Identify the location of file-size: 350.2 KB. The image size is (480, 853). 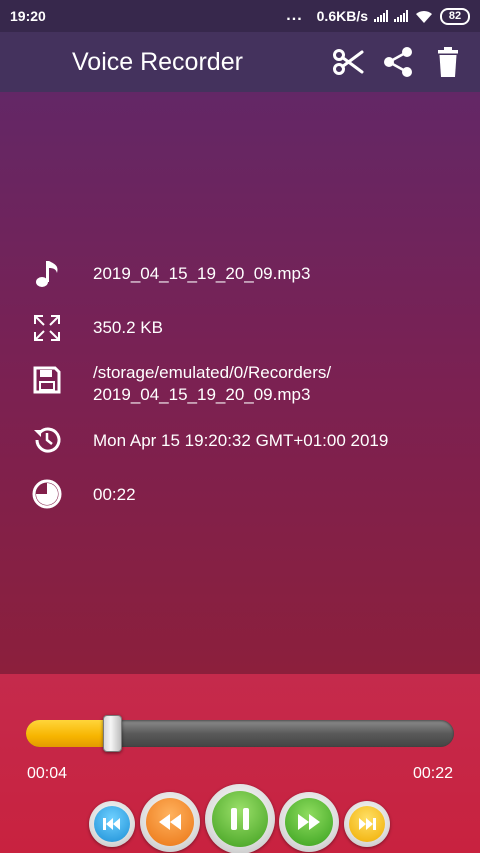
(128, 327).